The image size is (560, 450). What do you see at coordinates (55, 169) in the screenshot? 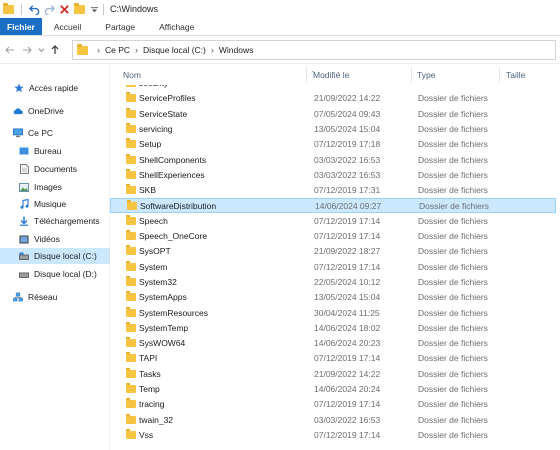
I see `sidebar-item-documents: Documents` at bounding box center [55, 169].